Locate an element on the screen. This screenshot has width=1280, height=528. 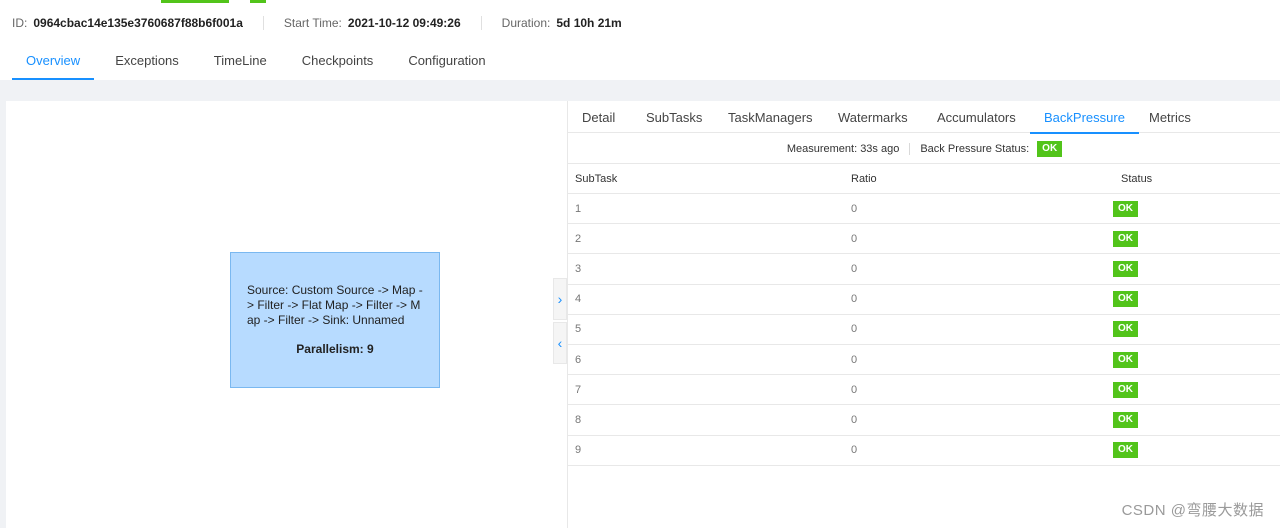
start-time-value: 2021-10-12 09:49:26 is located at coordinates (404, 23).